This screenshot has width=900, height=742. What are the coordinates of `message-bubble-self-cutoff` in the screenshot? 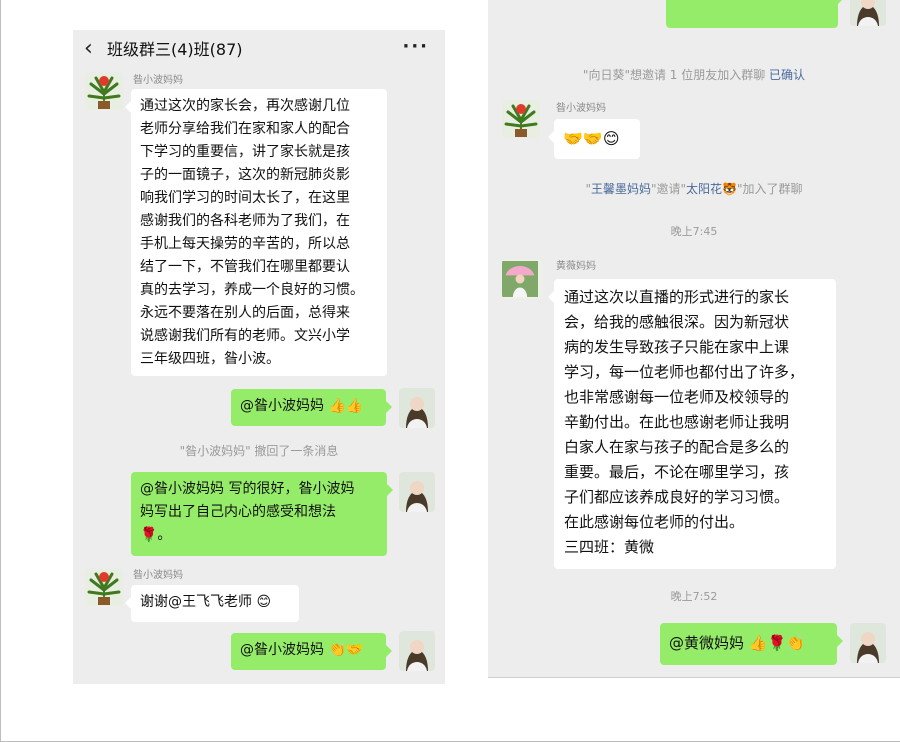 It's located at (755, 14).